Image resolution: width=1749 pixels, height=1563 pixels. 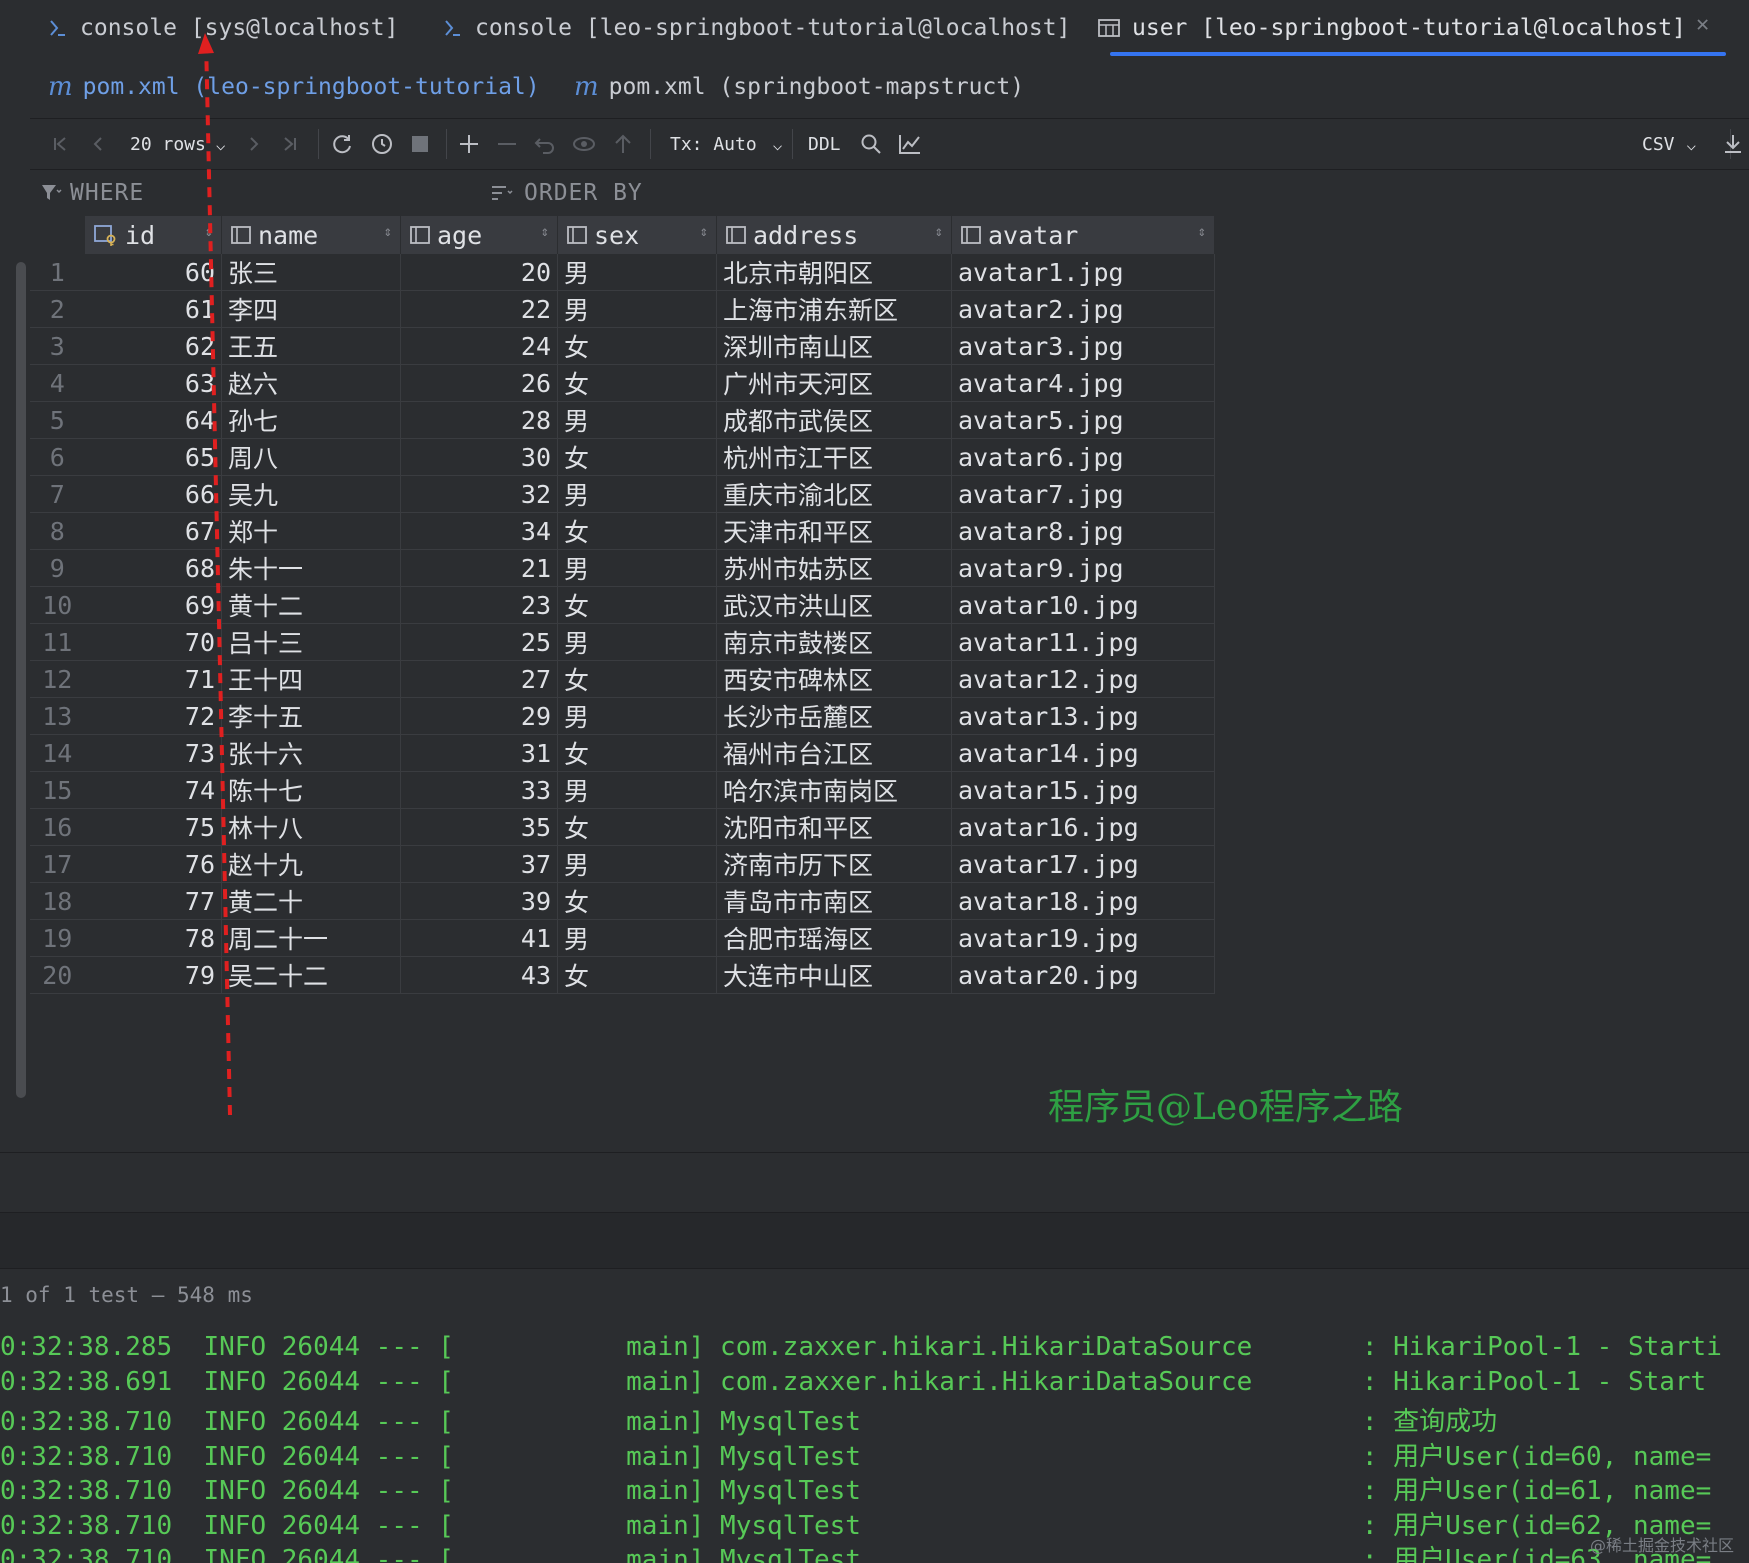 I want to click on table-row: 1 60 张三 20 男北京市朝阳区 avatar1.jpg, so click(x=622, y=272).